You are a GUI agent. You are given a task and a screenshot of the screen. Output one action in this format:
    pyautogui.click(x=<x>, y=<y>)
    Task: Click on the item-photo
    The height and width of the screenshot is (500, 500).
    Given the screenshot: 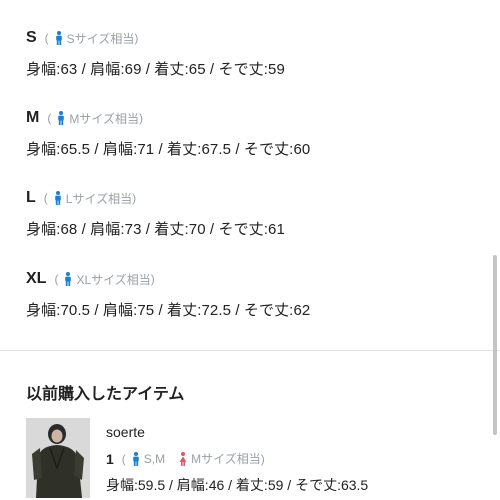 What is the action you would take?
    pyautogui.click(x=58, y=458)
    